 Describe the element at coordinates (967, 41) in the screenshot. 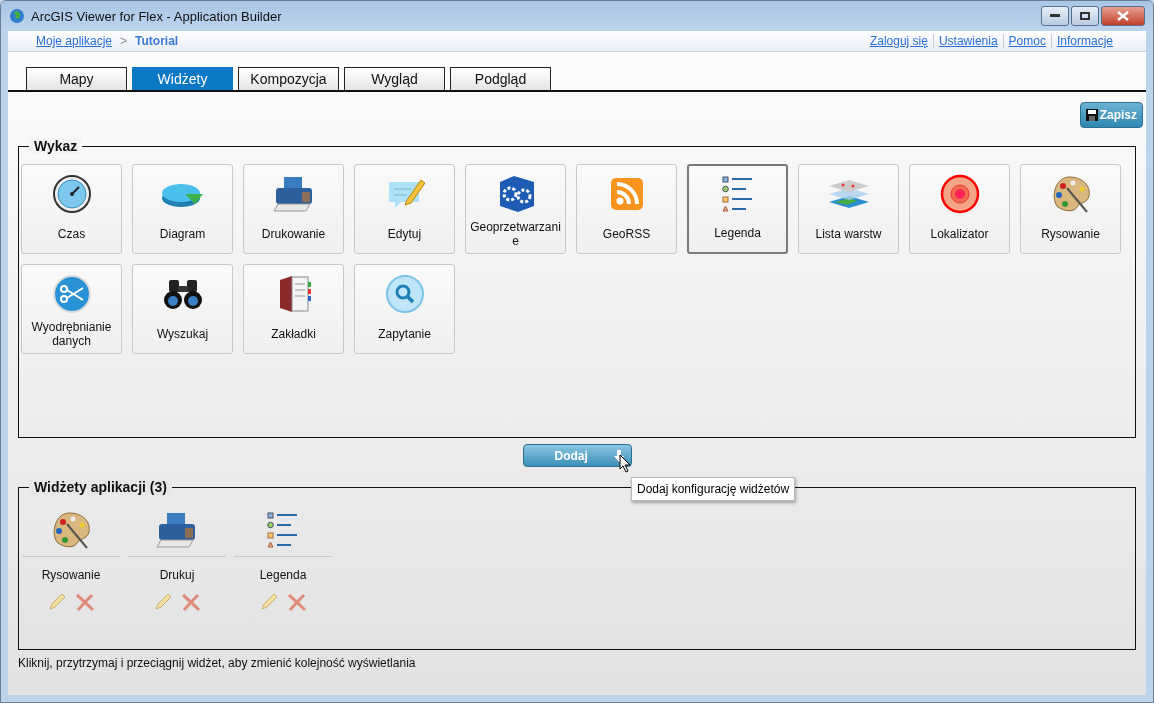

I see `header-link: Ustawienia` at that location.